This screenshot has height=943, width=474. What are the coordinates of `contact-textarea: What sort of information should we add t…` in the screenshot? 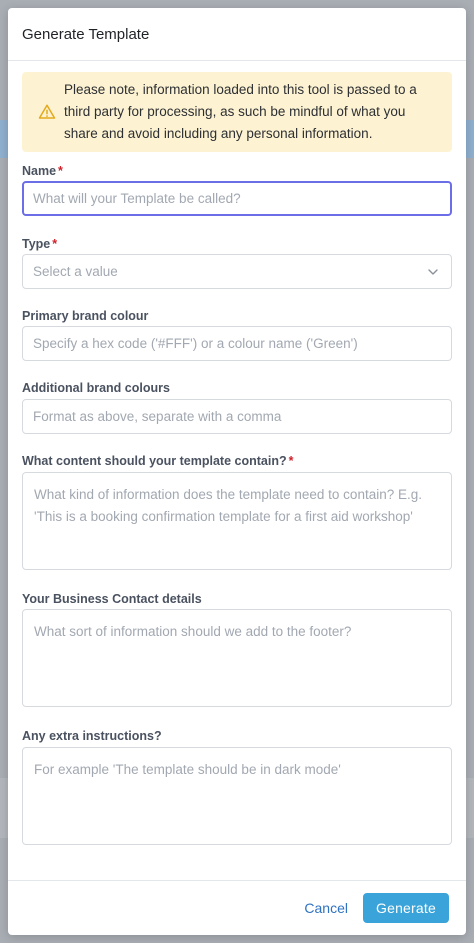 It's located at (237, 658).